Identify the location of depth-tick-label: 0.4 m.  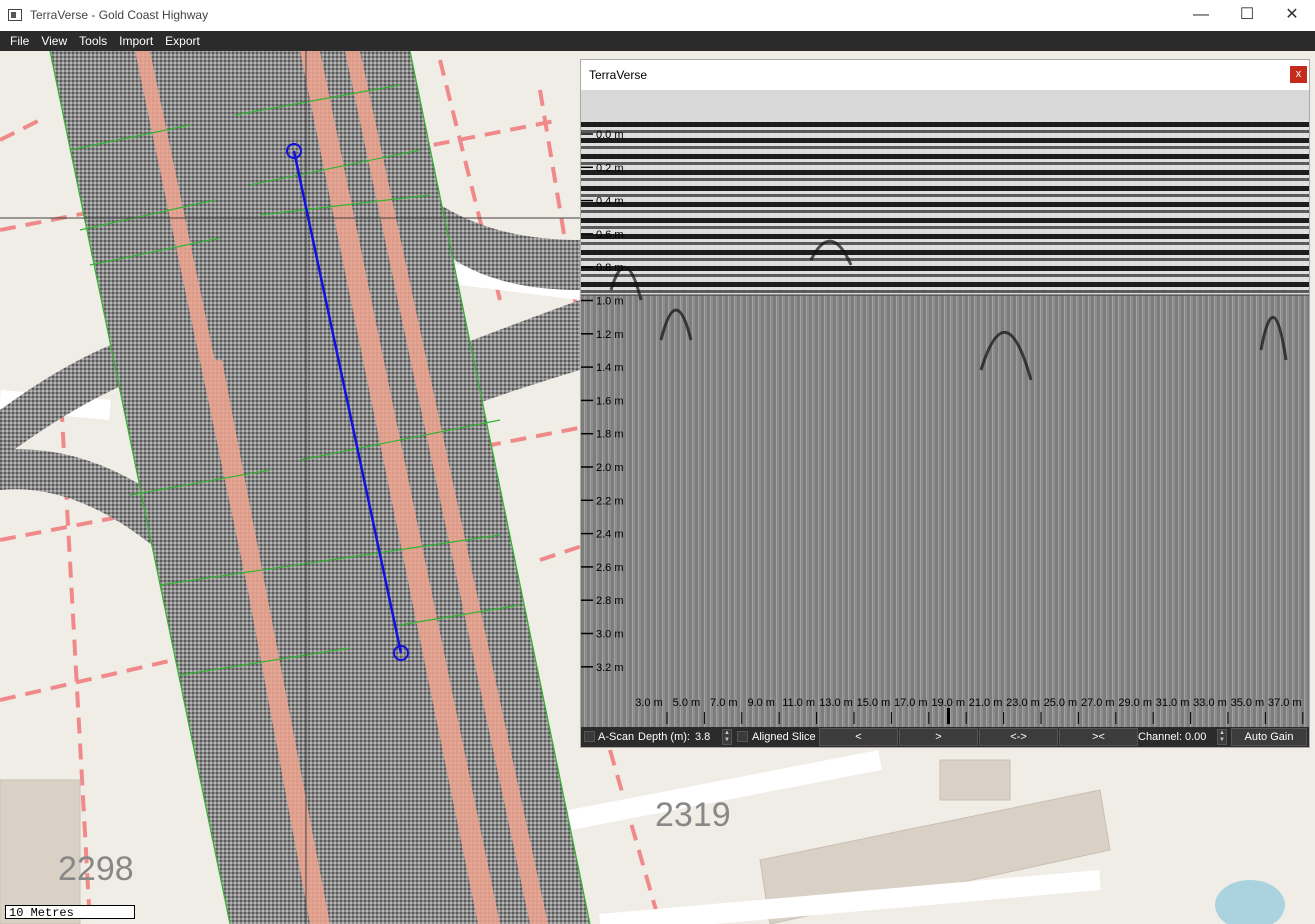
(610, 202).